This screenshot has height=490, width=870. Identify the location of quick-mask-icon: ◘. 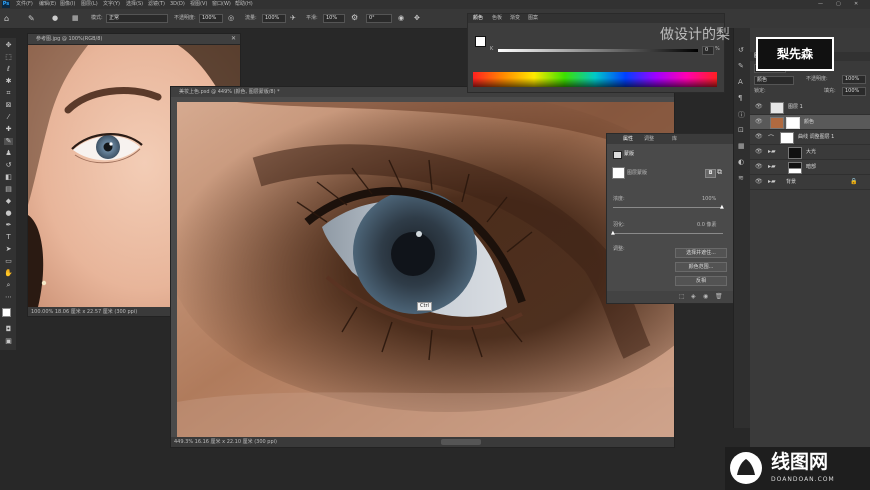
(8, 329).